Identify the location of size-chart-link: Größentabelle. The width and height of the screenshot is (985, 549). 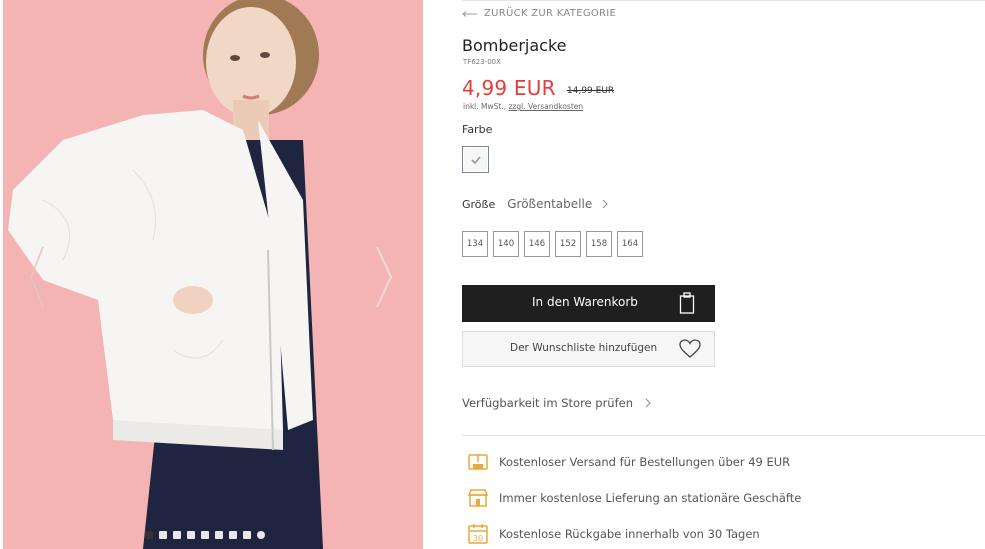
(557, 204).